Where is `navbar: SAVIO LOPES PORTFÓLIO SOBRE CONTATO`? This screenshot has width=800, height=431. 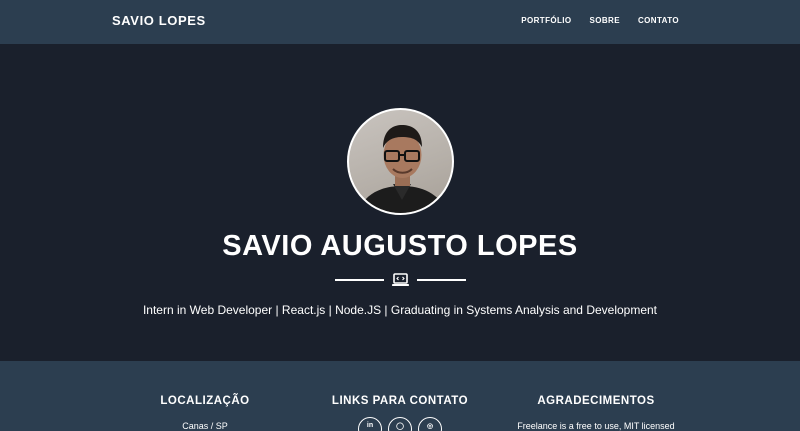
navbar: SAVIO LOPES PORTFÓLIO SOBRE CONTATO is located at coordinates (400, 22).